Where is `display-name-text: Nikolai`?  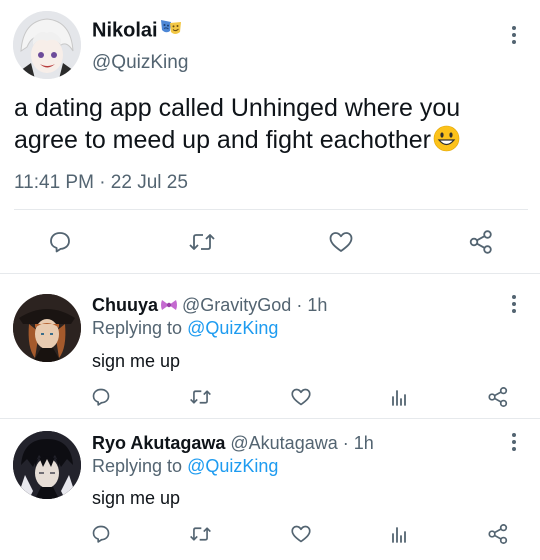
display-name-text: Nikolai is located at coordinates (125, 30).